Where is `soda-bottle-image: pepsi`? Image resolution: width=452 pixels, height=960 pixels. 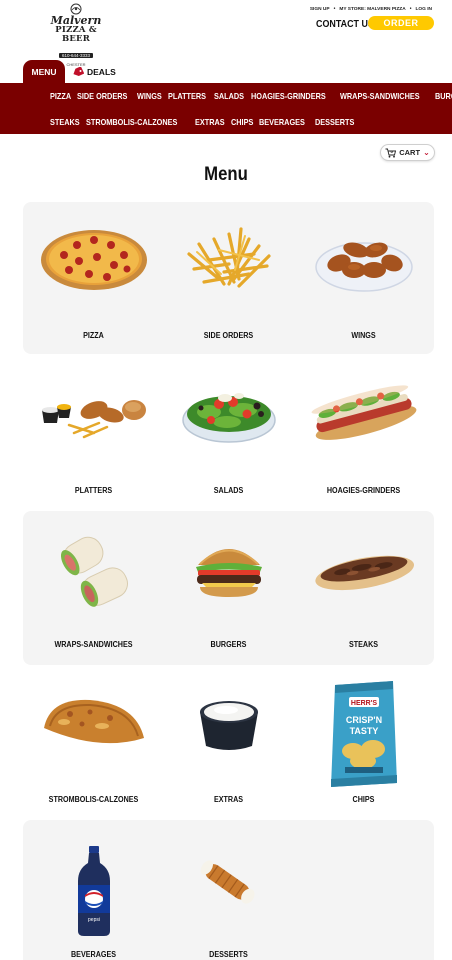 soda-bottle-image: pepsi is located at coordinates (93, 891).